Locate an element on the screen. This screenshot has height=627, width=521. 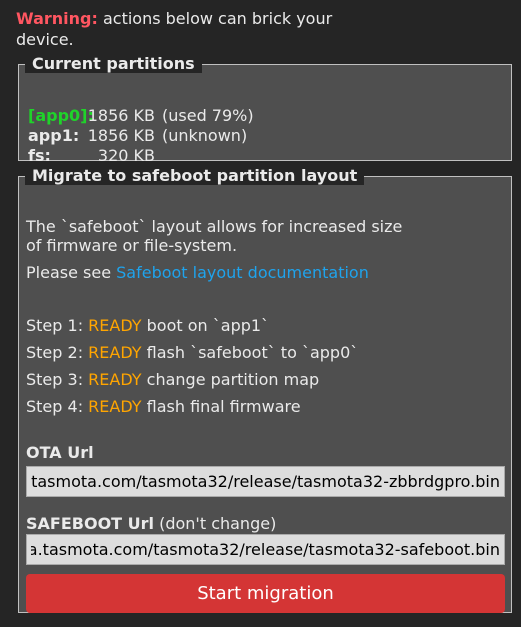
step-text: change partition map is located at coordinates (230, 379).